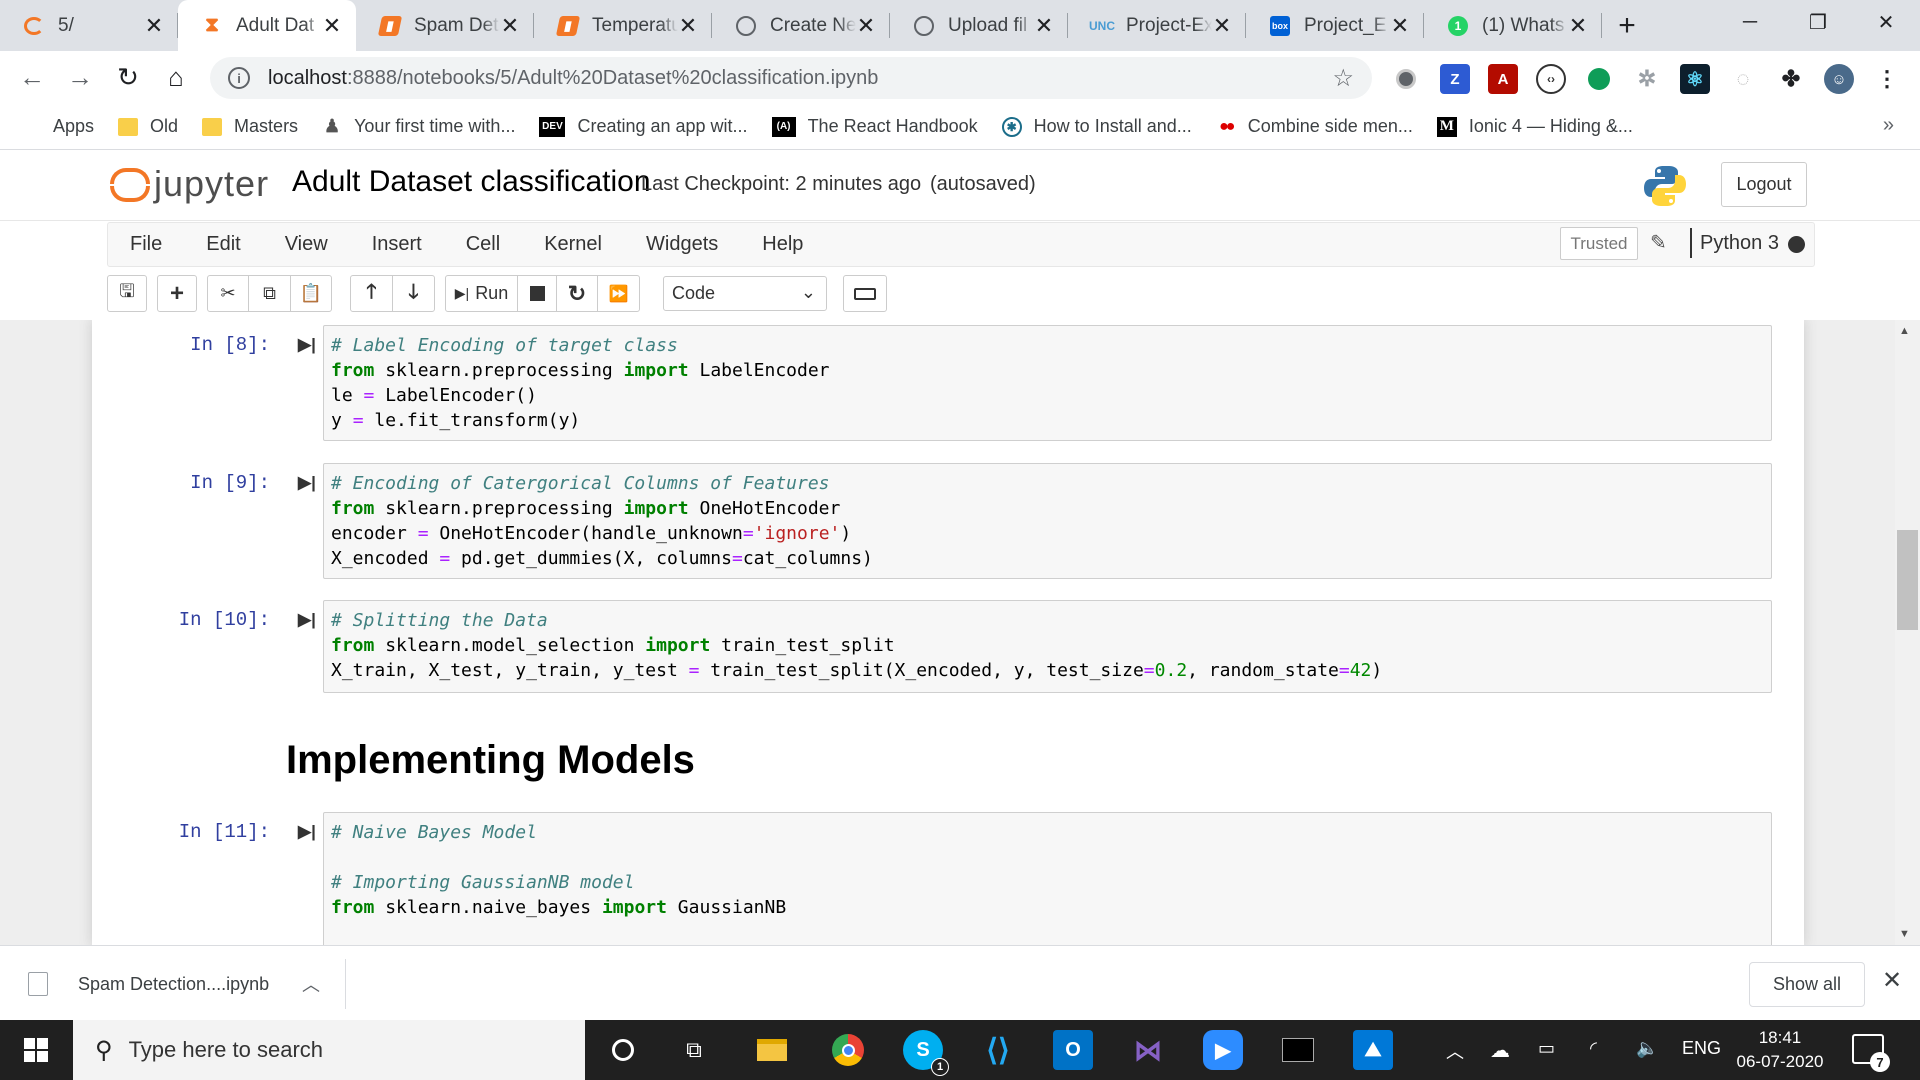  I want to click on file-explorer-icon, so click(772, 1050).